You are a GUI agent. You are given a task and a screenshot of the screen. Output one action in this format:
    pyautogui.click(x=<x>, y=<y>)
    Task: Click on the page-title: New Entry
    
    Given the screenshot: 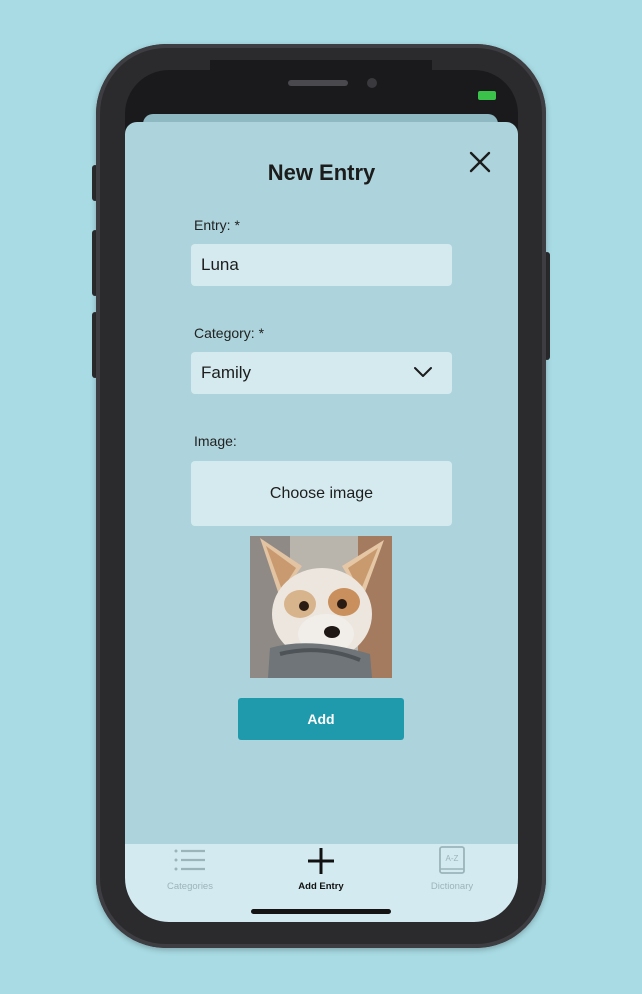 What is the action you would take?
    pyautogui.click(x=321, y=172)
    